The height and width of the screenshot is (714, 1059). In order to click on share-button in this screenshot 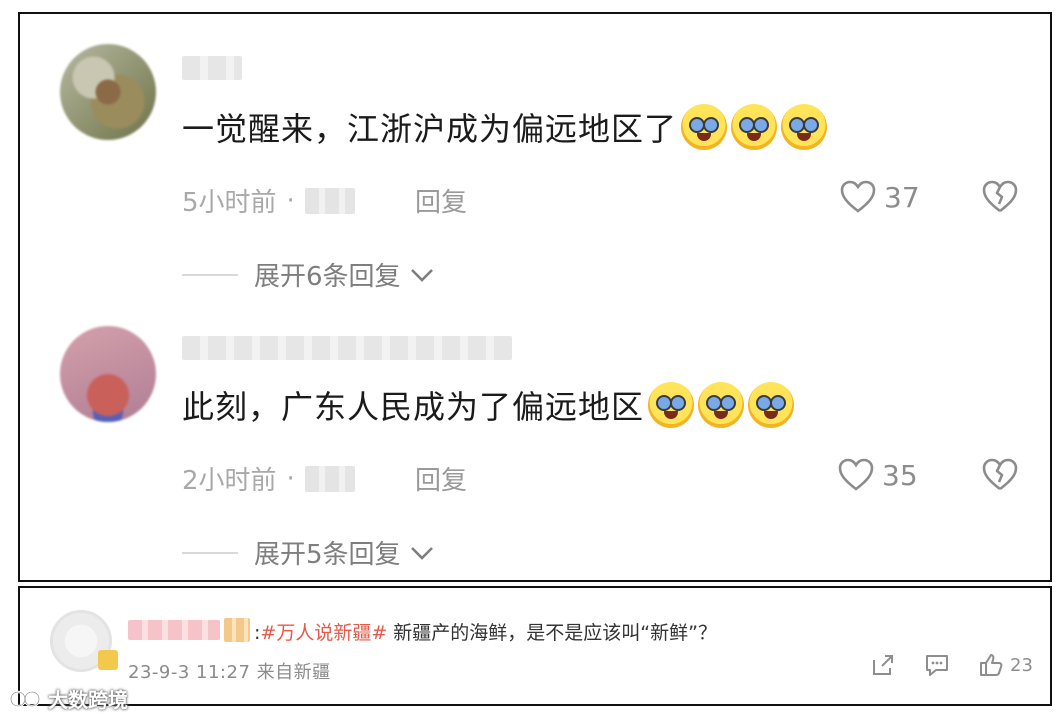, I will do `click(883, 665)`.